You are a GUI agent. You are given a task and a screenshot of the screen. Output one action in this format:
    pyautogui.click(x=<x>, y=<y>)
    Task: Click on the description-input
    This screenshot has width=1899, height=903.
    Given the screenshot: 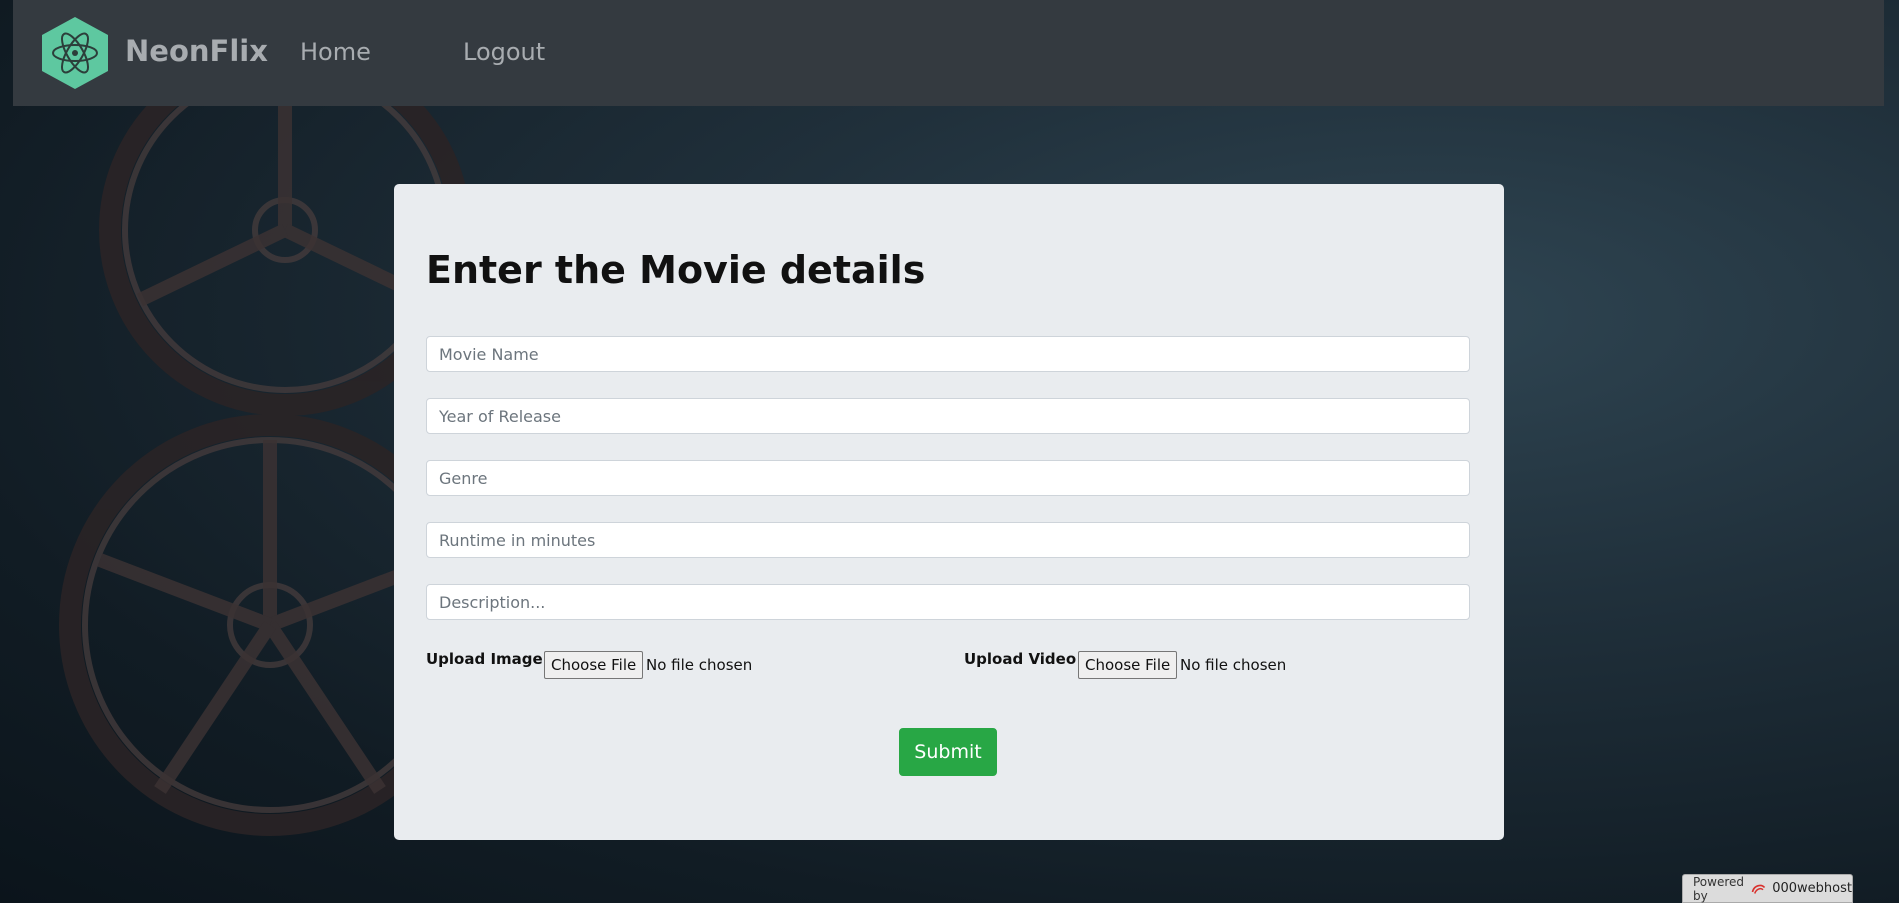 What is the action you would take?
    pyautogui.click(x=948, y=602)
    